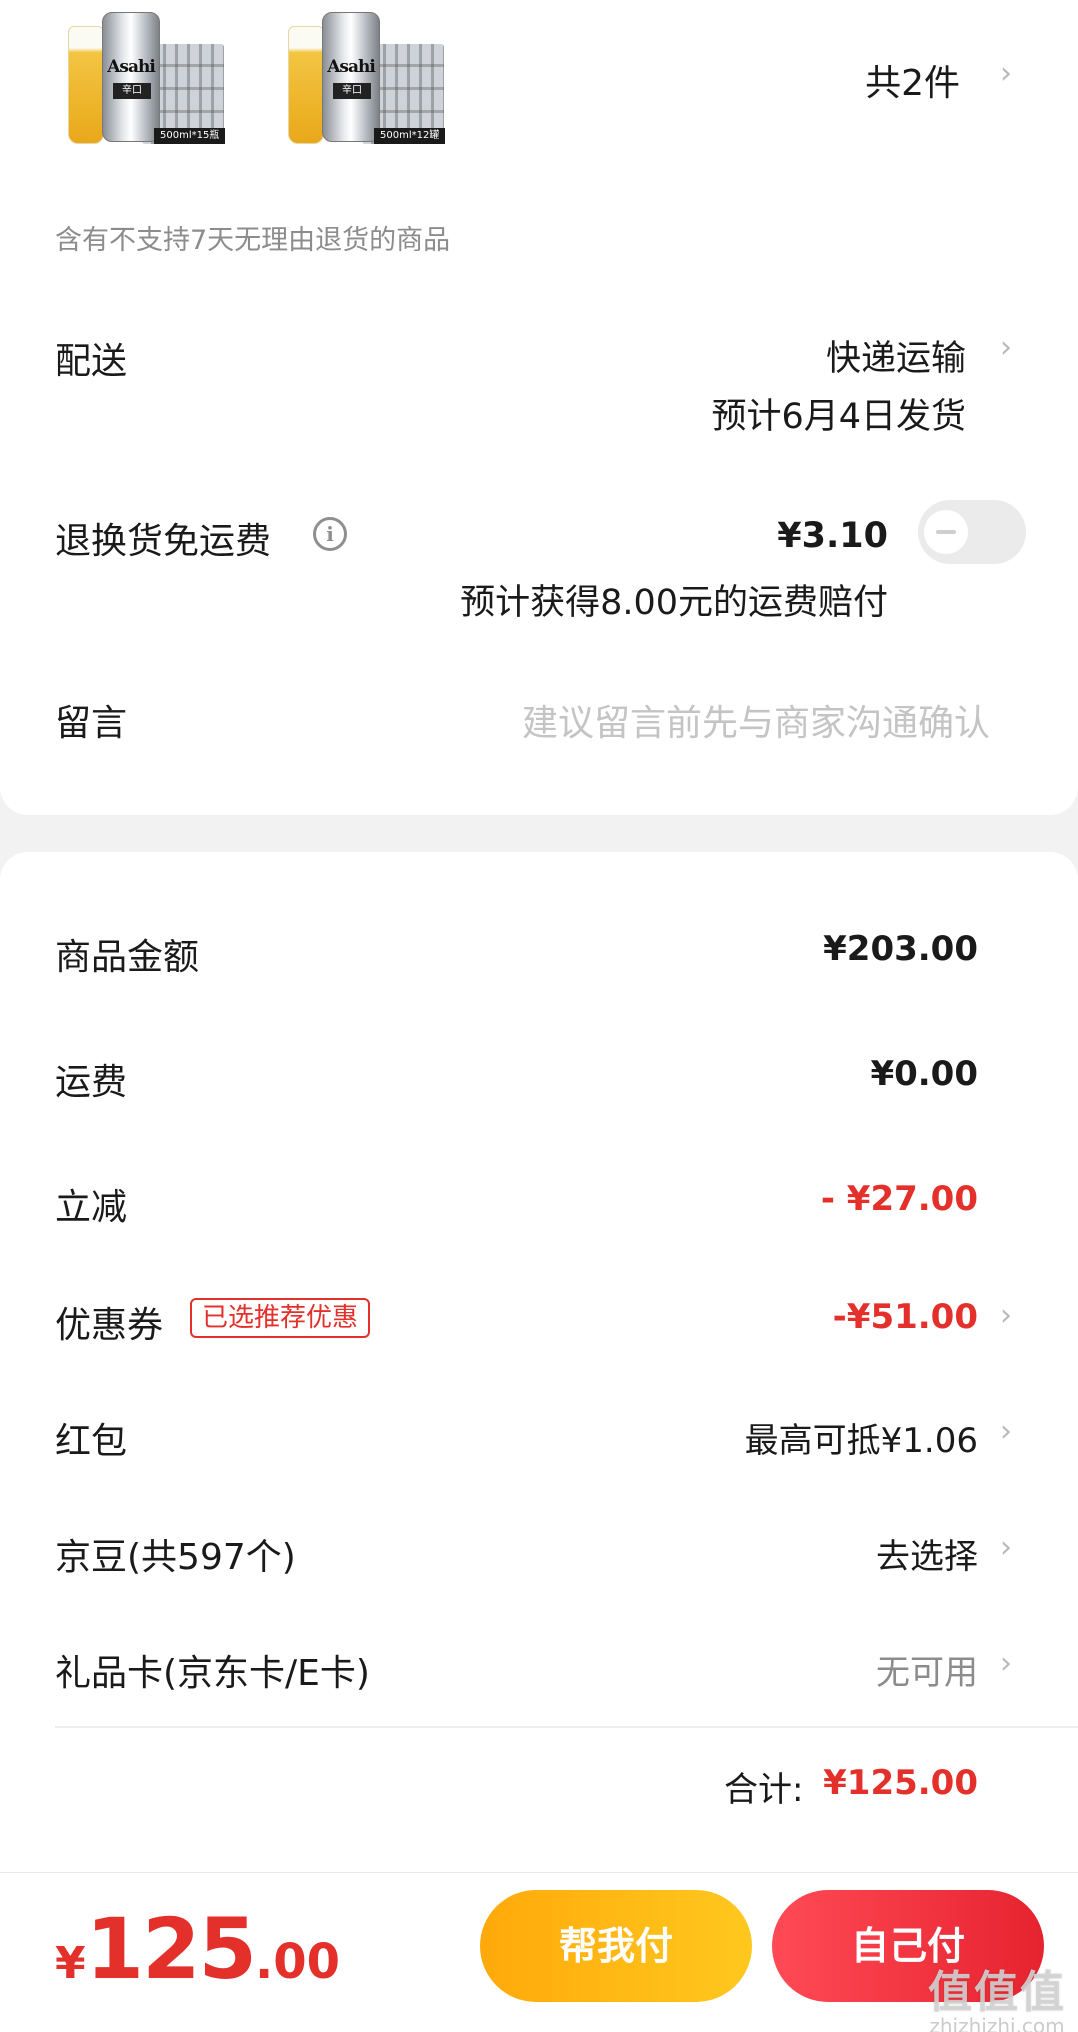 The width and height of the screenshot is (1078, 2032). Describe the element at coordinates (900, 949) in the screenshot. I see `goods-amount-value: ¥203.00` at that location.